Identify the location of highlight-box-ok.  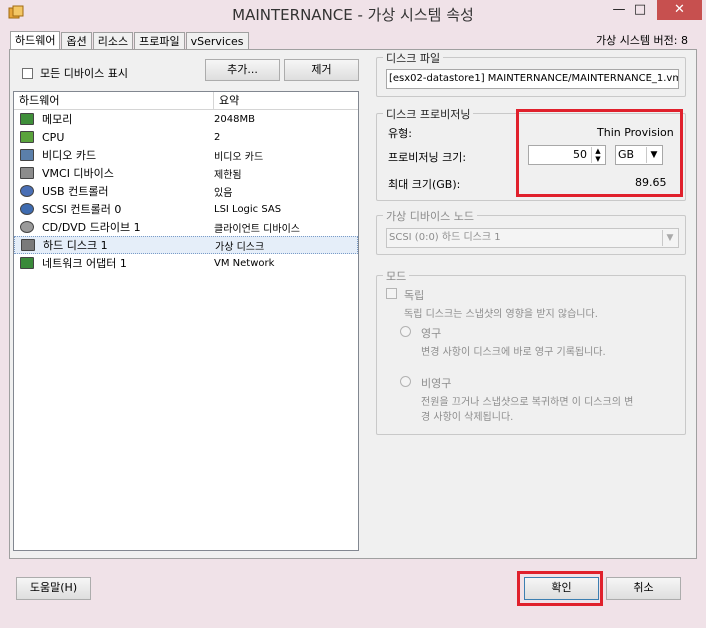
(560, 588).